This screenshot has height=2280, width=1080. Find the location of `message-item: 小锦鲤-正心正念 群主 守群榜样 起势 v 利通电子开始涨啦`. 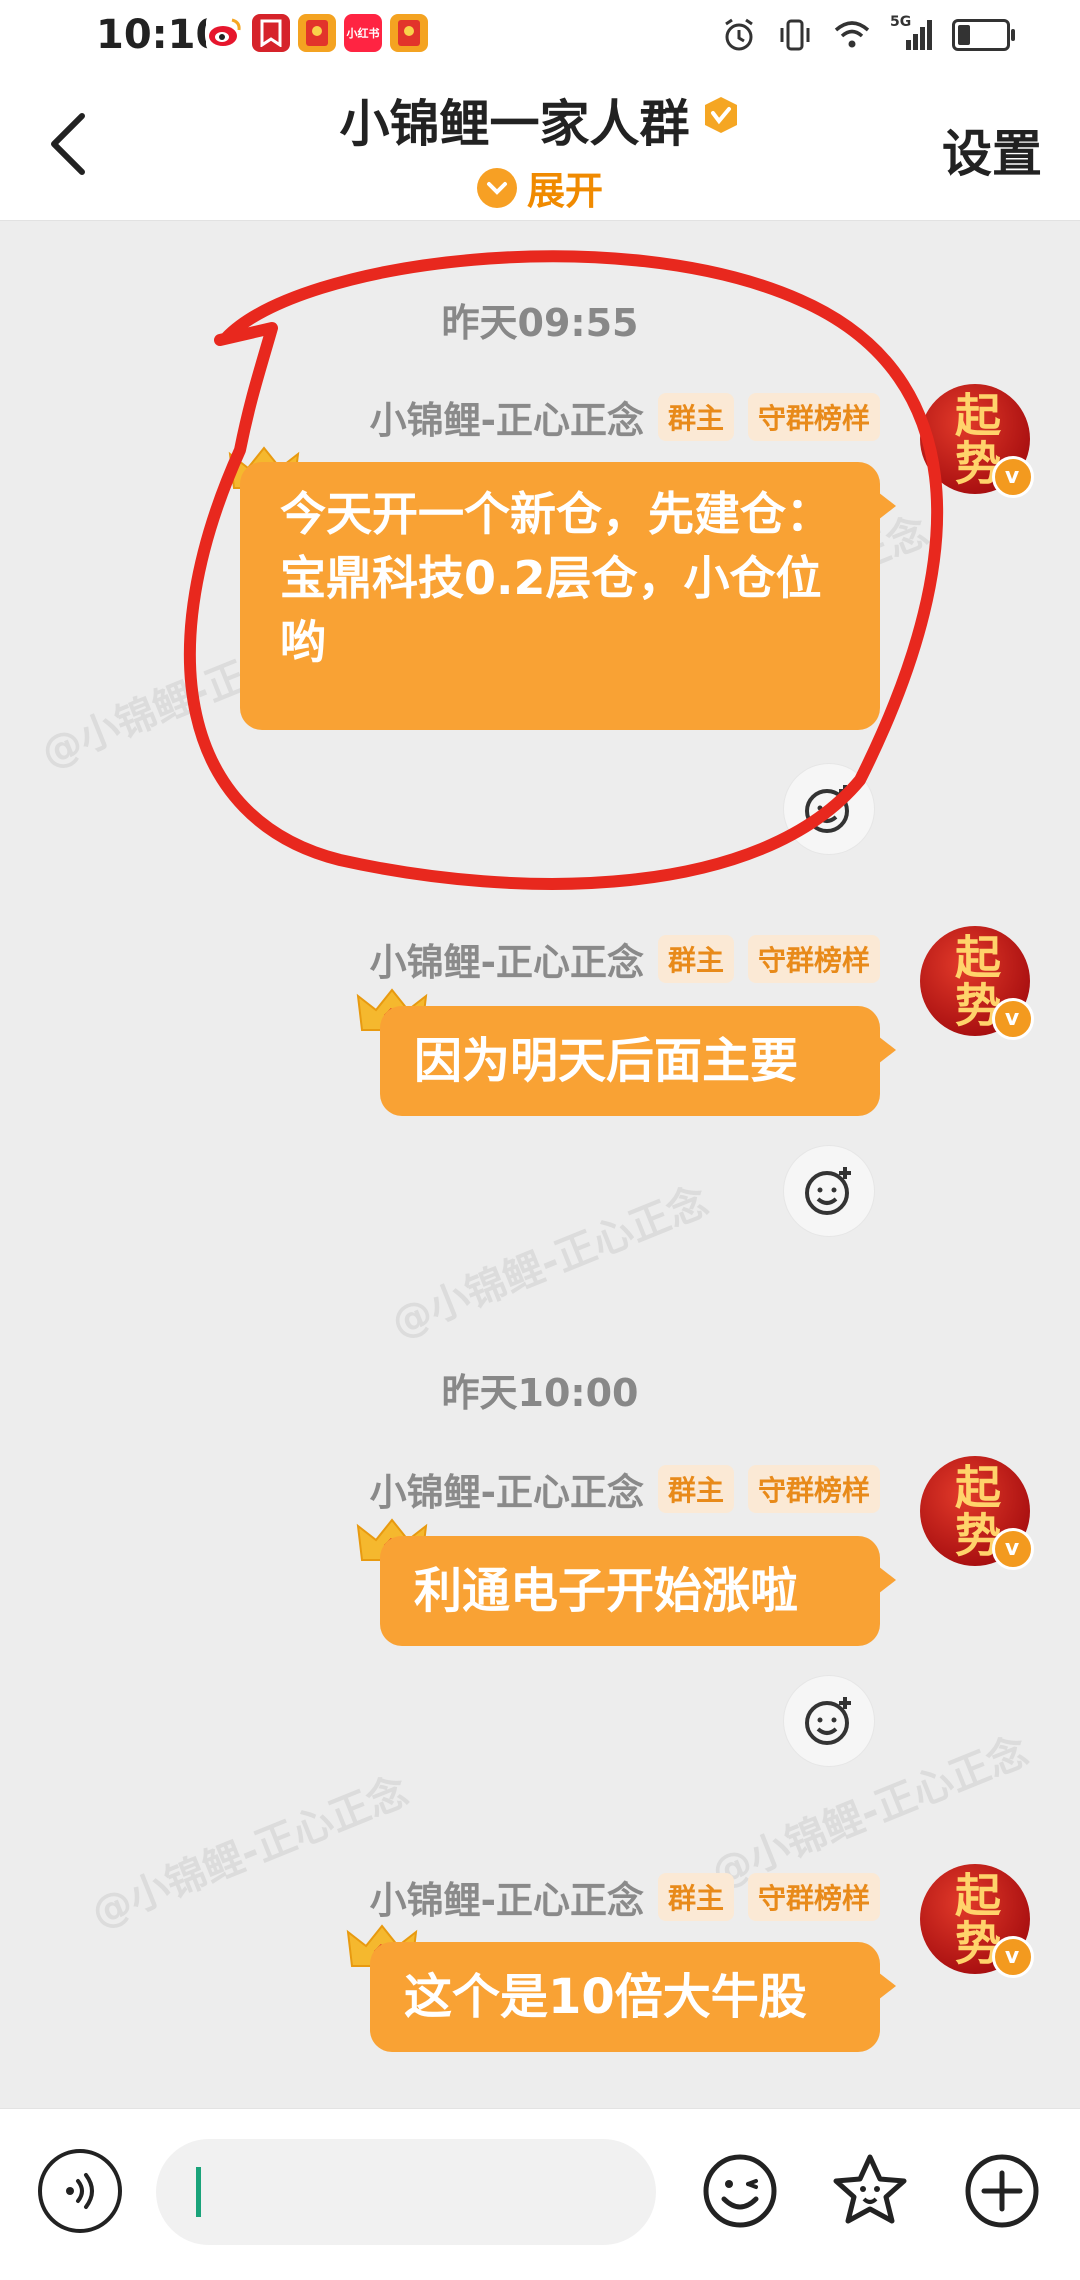

message-item: 小锦鲤-正心正念 群主 守群榜样 起势 v 利通电子开始涨啦 is located at coordinates (540, 1619).